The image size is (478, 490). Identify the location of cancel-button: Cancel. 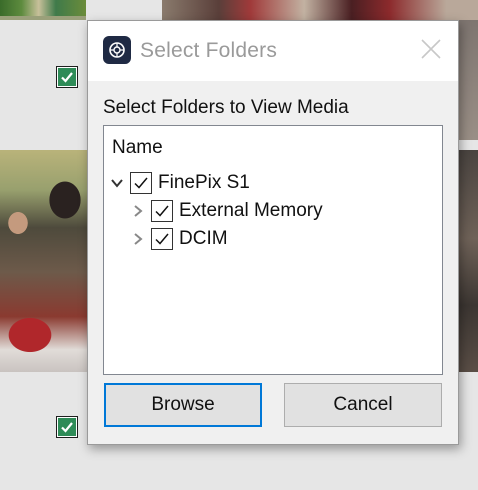
(363, 405).